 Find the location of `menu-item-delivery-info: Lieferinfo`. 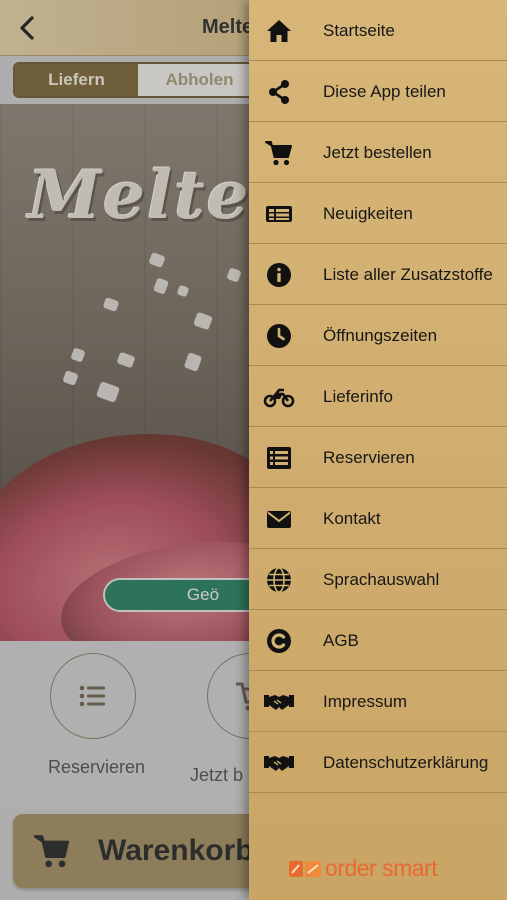

menu-item-delivery-info: Lieferinfo is located at coordinates (378, 396).